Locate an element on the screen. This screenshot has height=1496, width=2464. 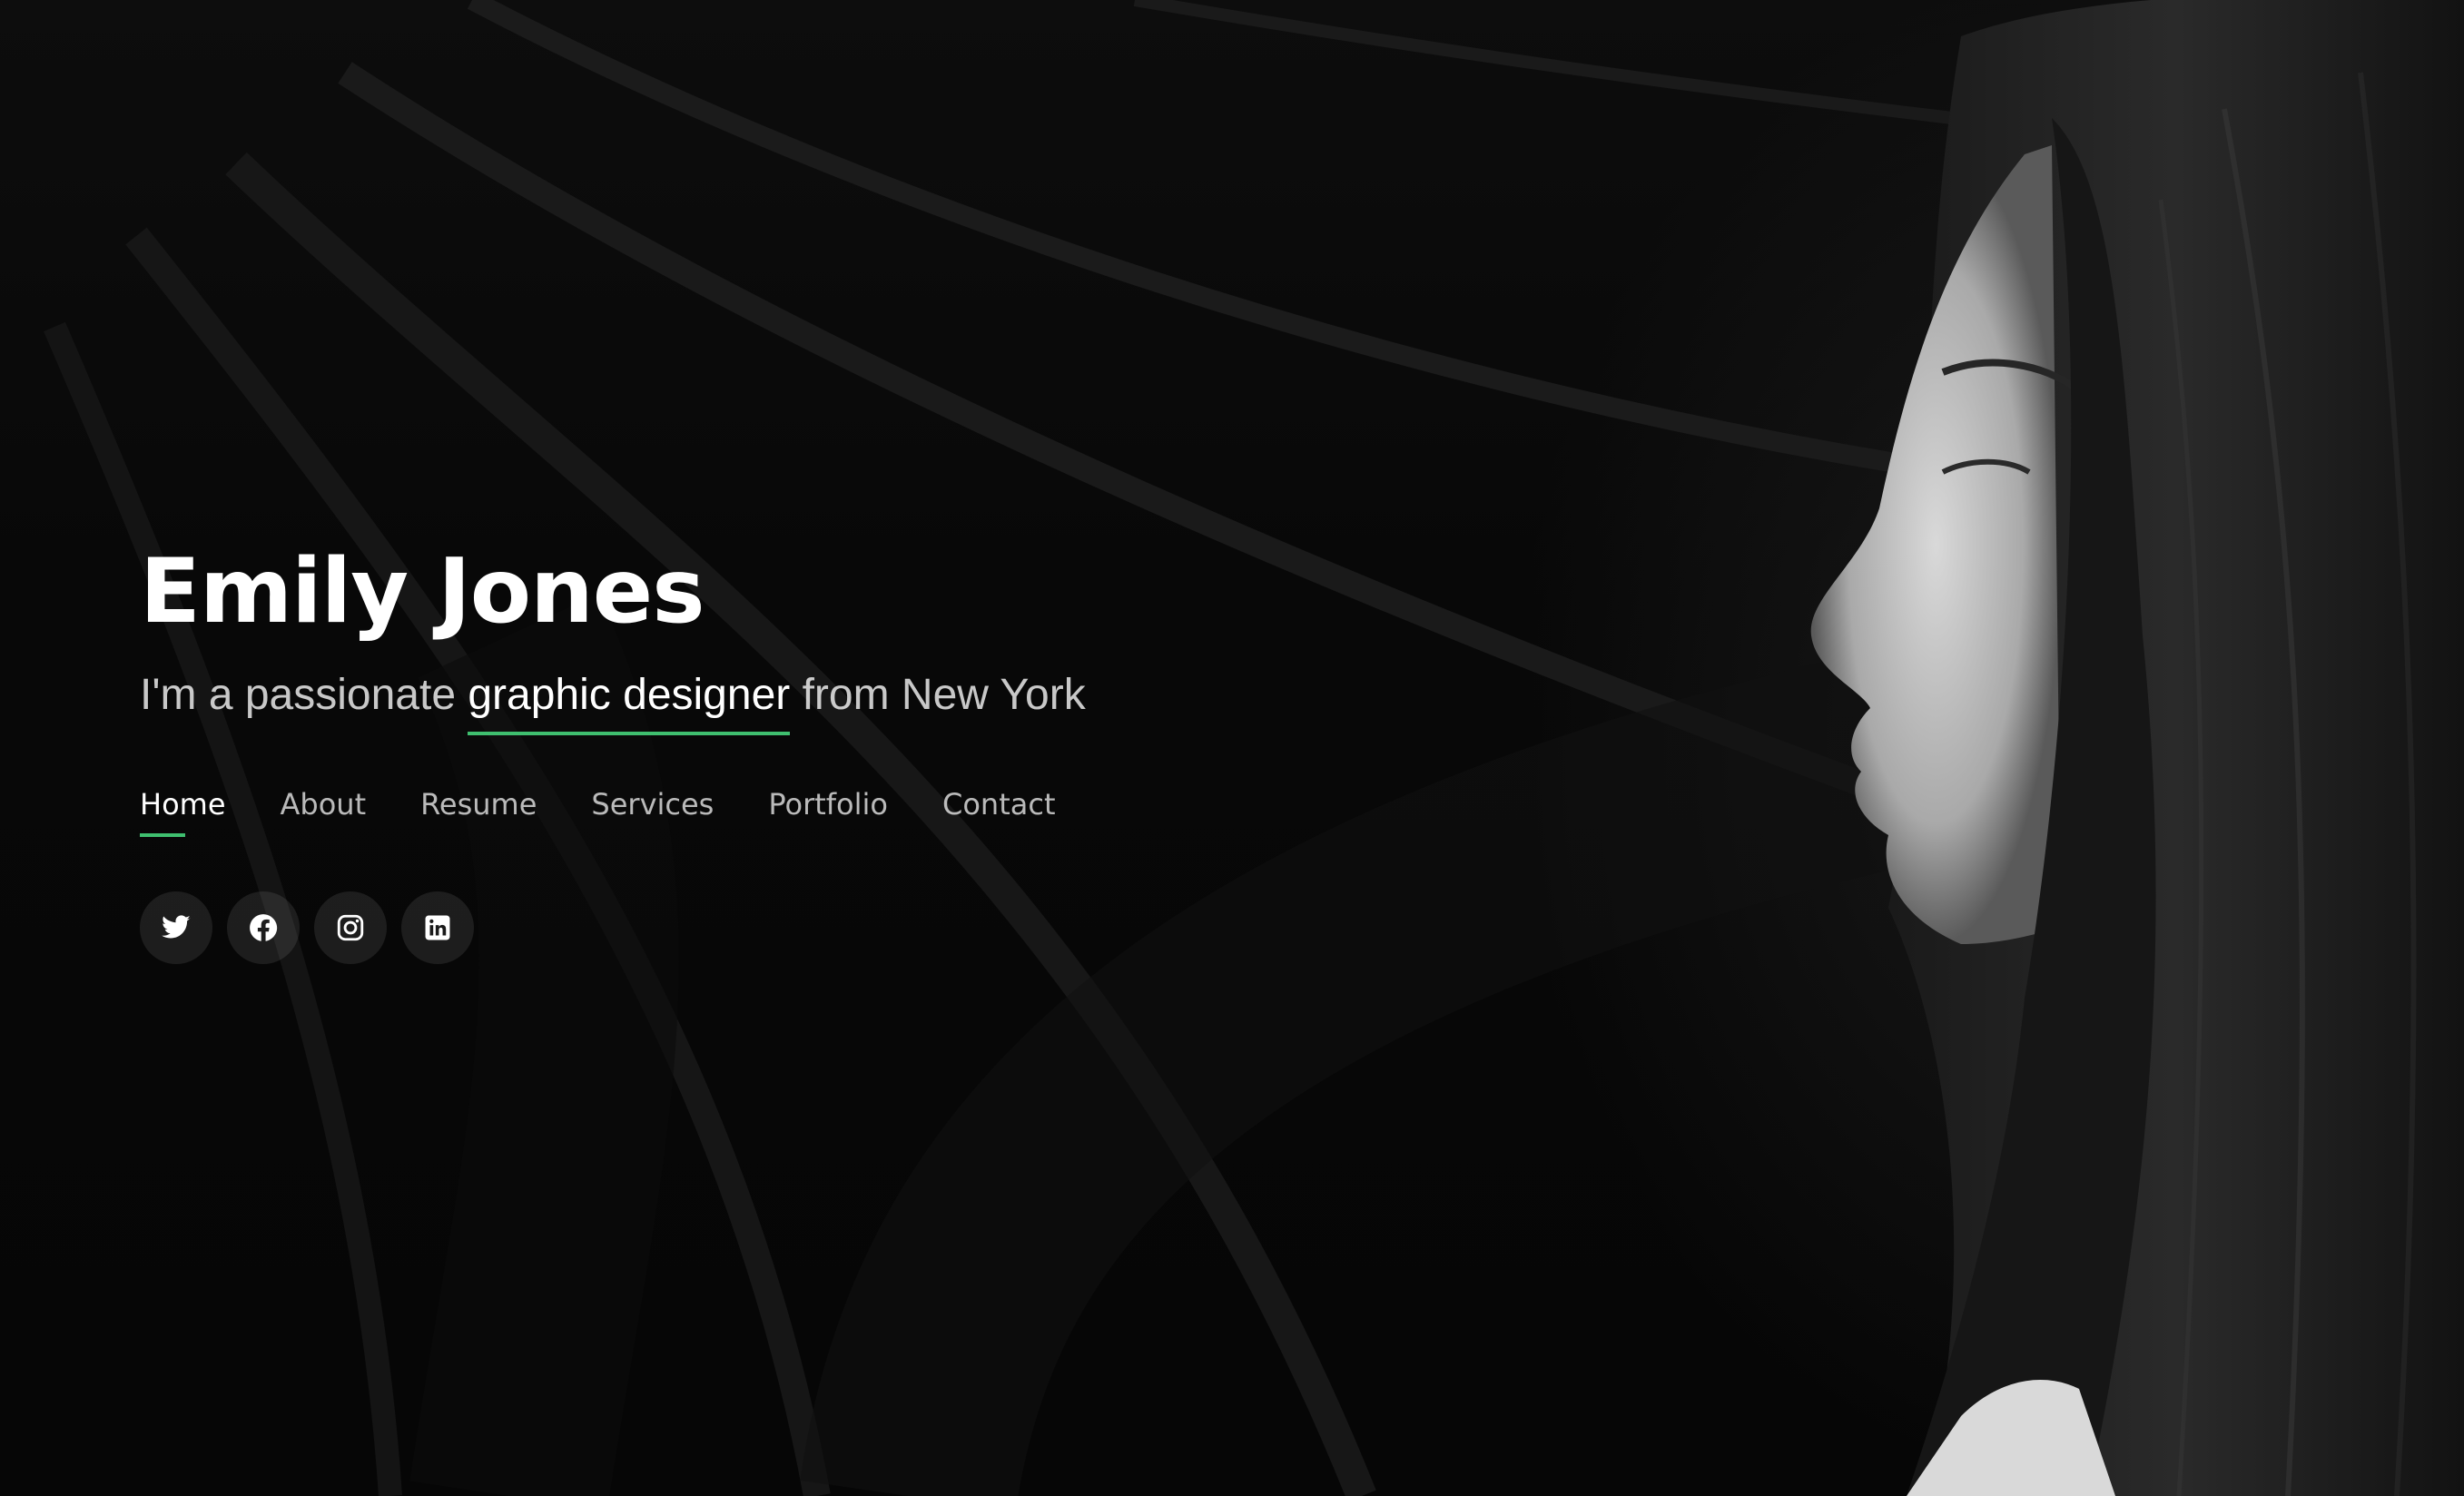
twitter-link is located at coordinates (176, 927).